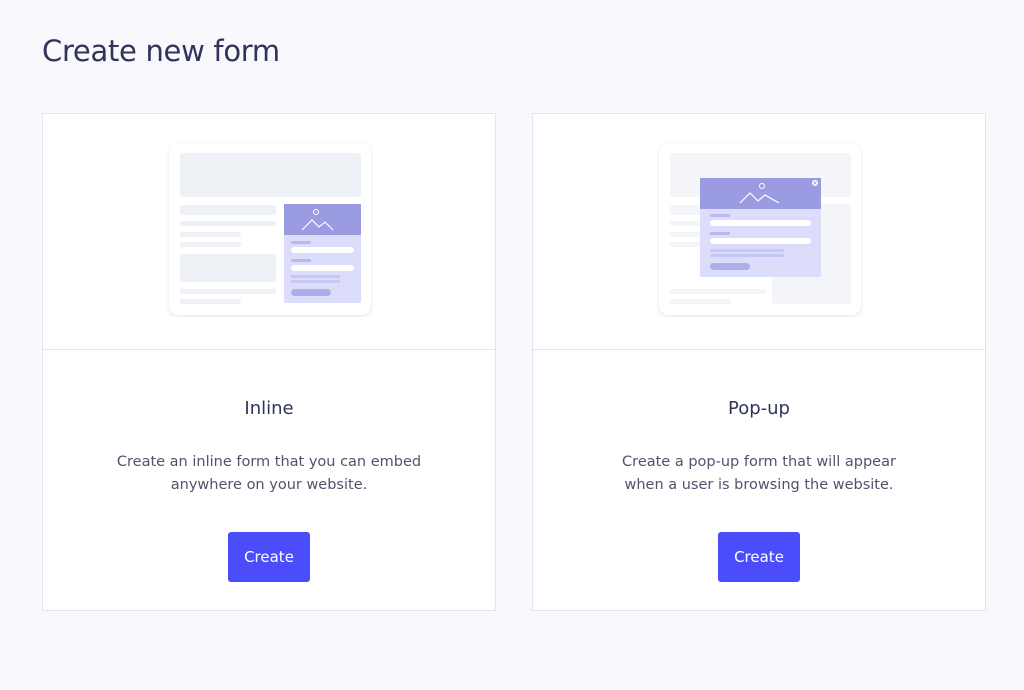 The width and height of the screenshot is (1024, 690). What do you see at coordinates (760, 229) in the screenshot?
I see `popup-form-illustration-icon` at bounding box center [760, 229].